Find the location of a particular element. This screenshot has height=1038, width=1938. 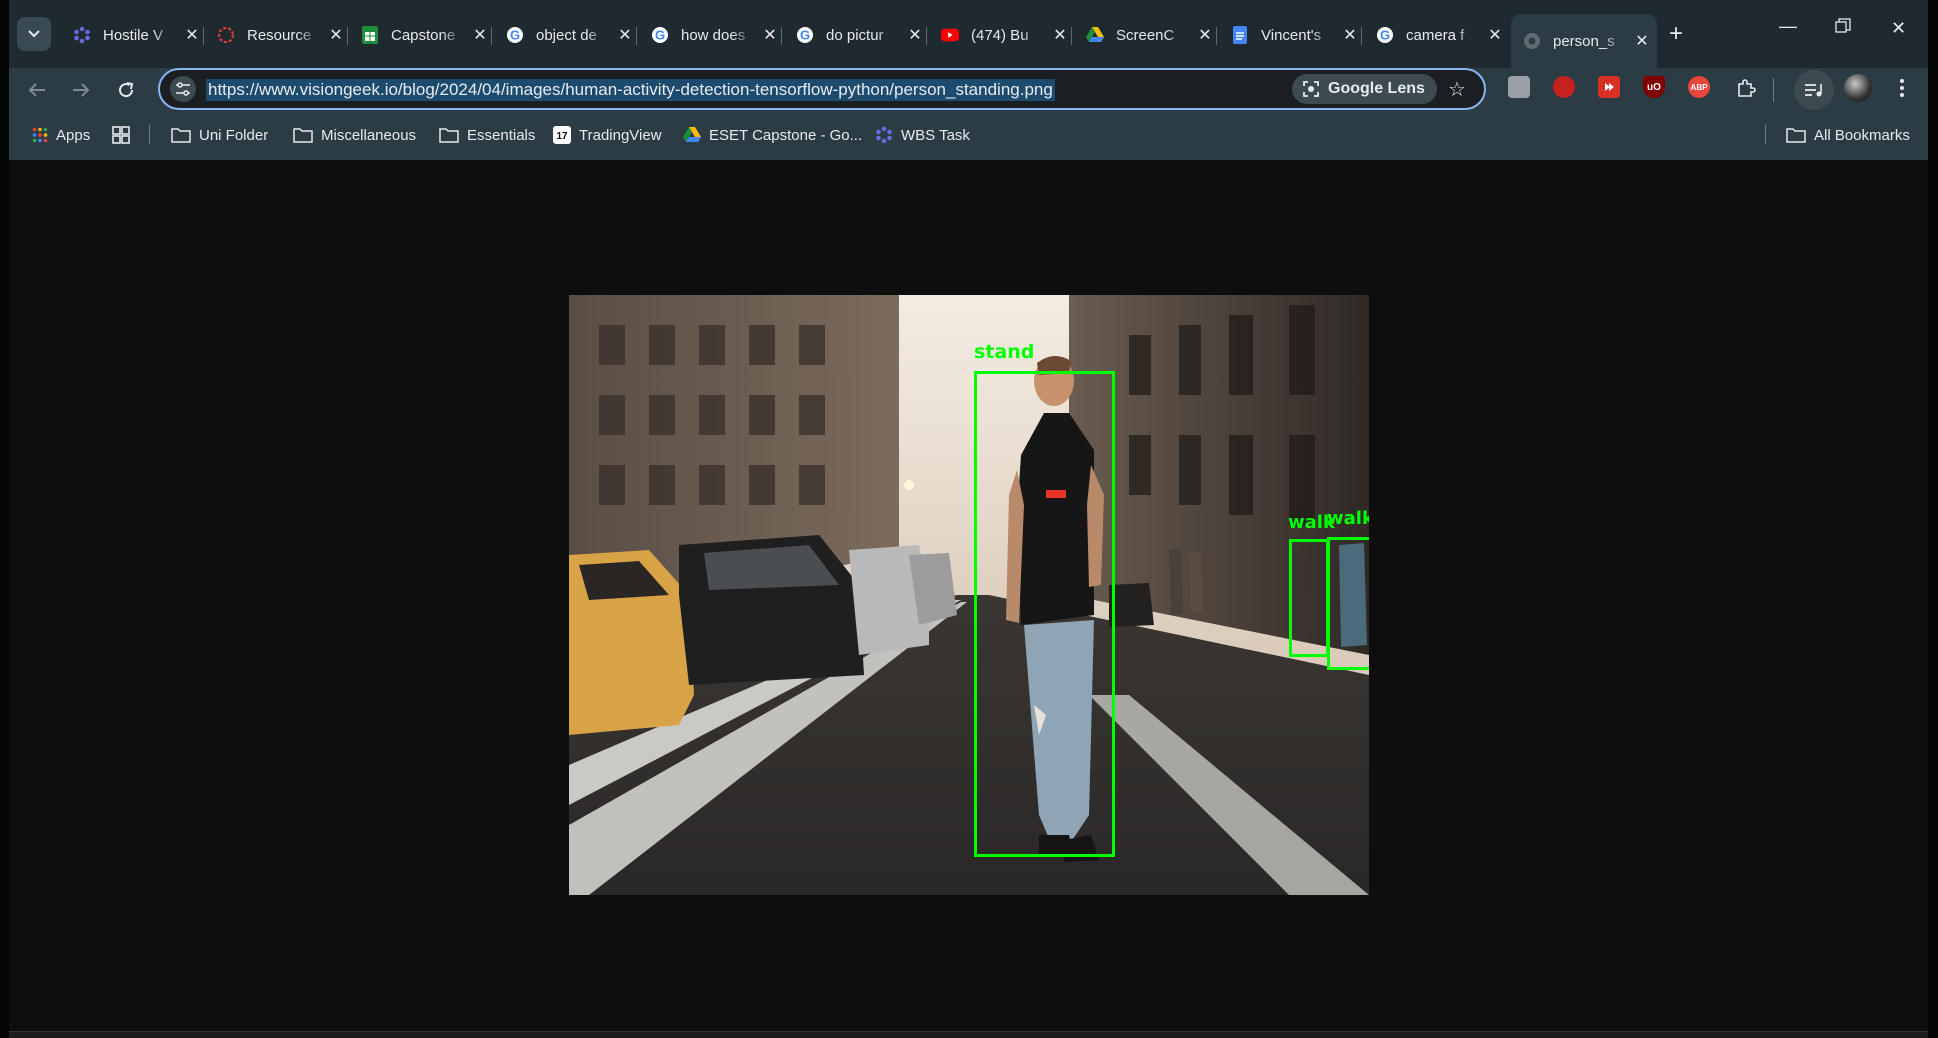

google-lens-button: Google Lens is located at coordinates (1364, 89).